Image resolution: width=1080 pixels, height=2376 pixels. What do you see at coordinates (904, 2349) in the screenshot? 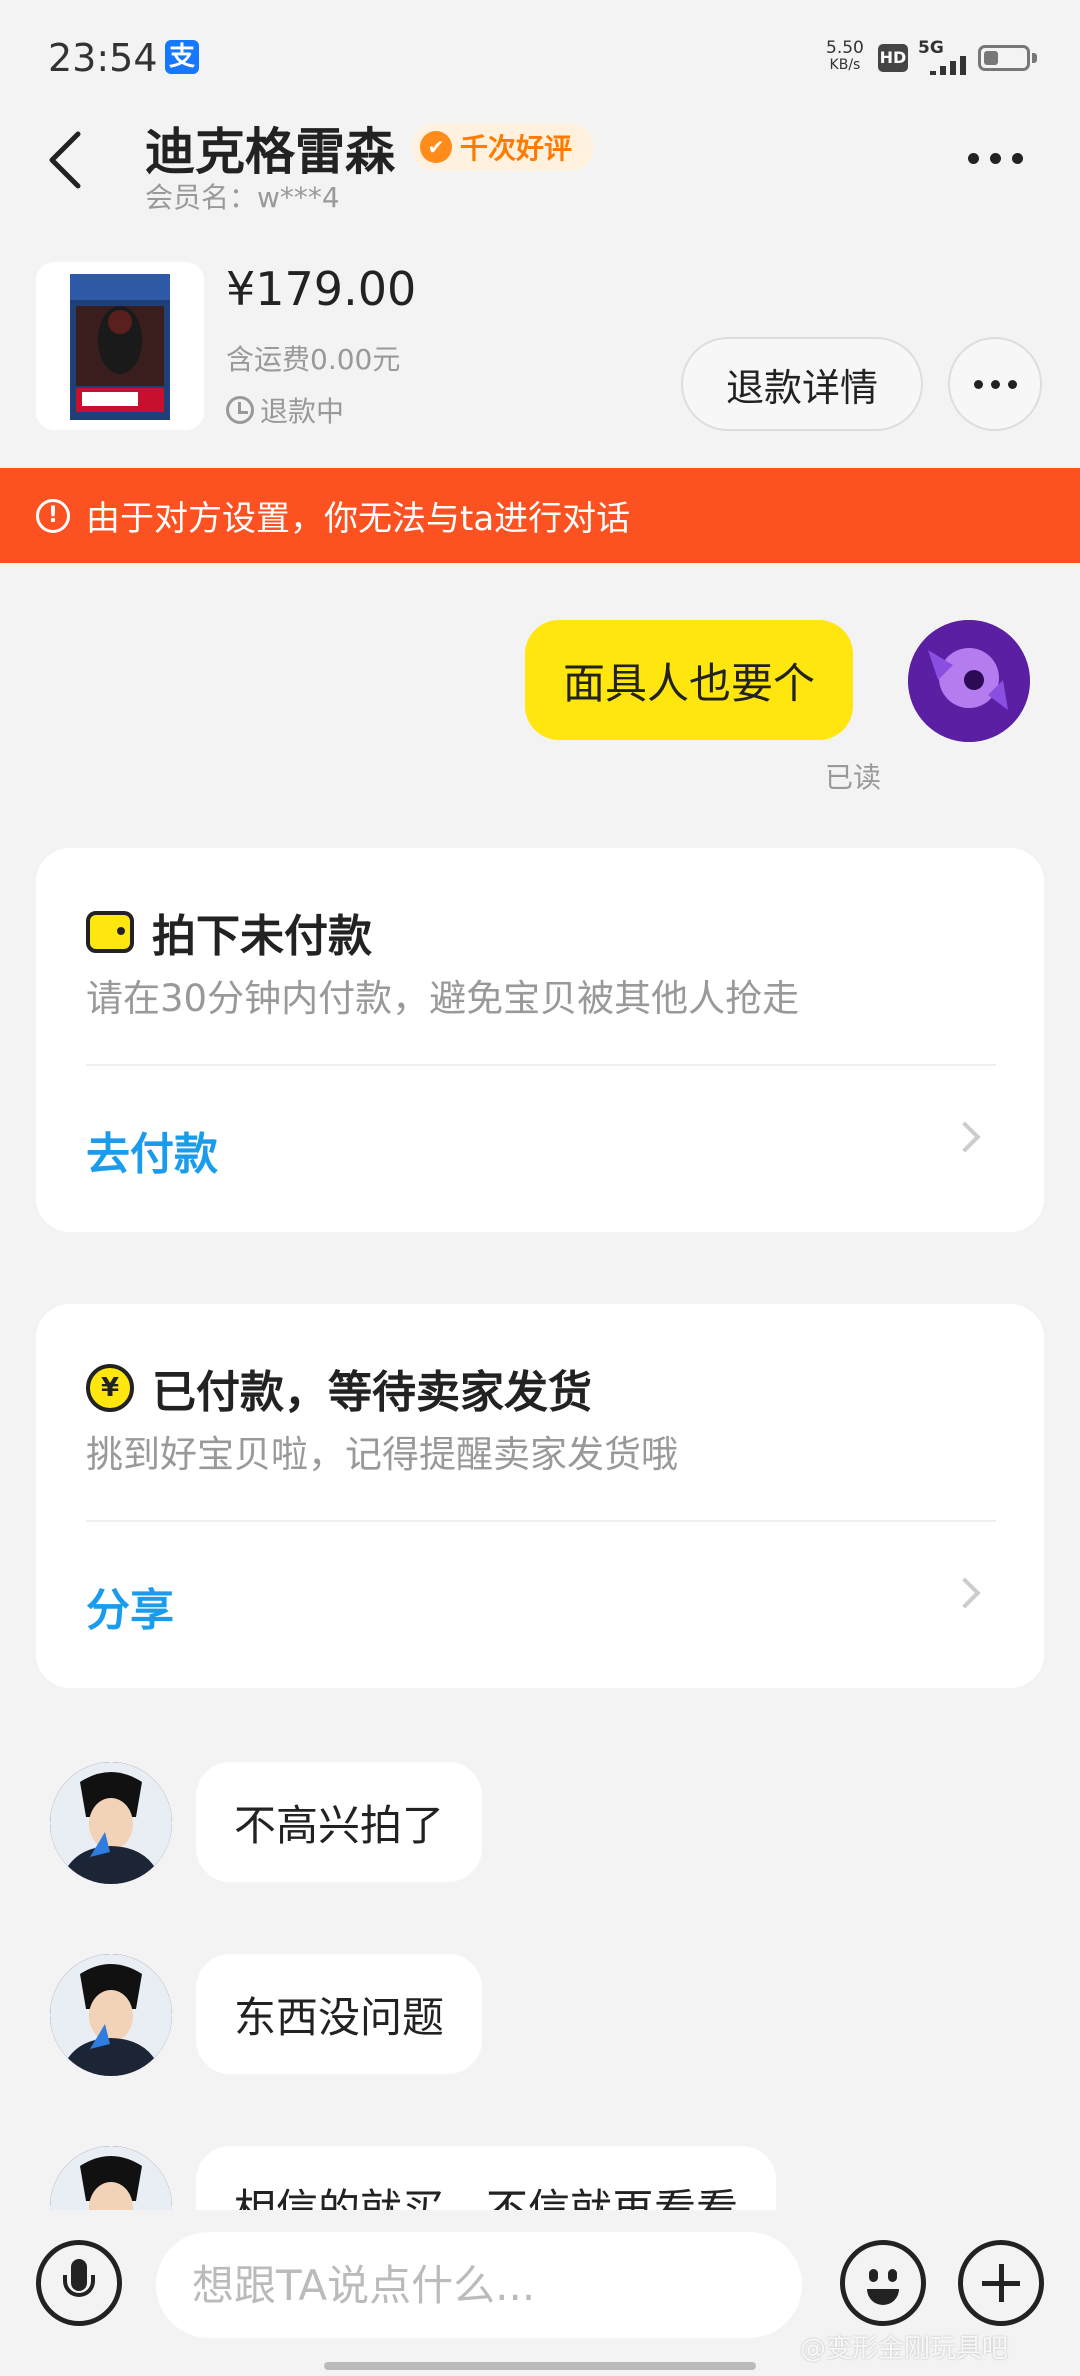
I see `watermark: @变形金刚玩具吧` at bounding box center [904, 2349].